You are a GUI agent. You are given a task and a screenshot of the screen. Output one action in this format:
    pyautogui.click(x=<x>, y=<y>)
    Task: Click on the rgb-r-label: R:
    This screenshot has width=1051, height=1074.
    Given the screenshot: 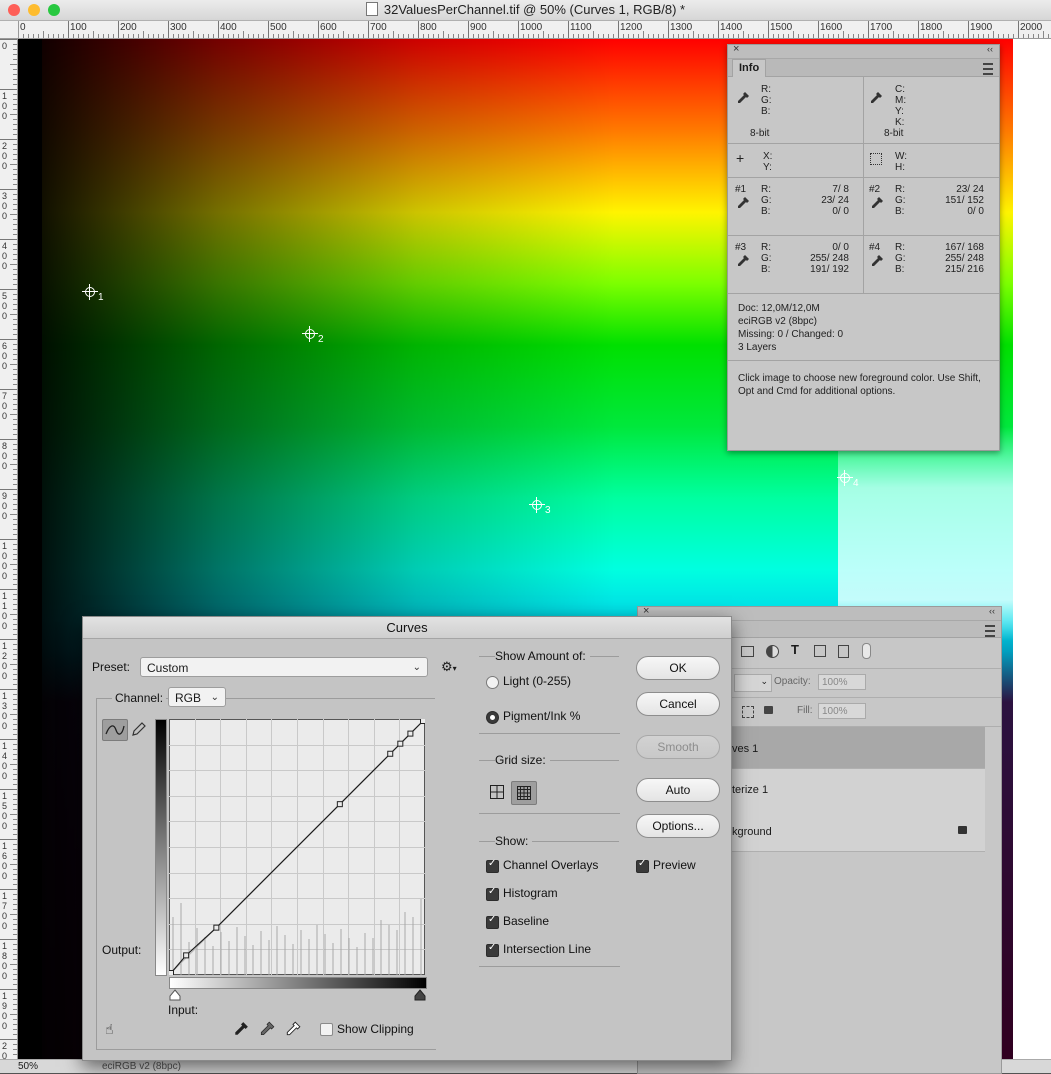 What is the action you would take?
    pyautogui.click(x=766, y=89)
    